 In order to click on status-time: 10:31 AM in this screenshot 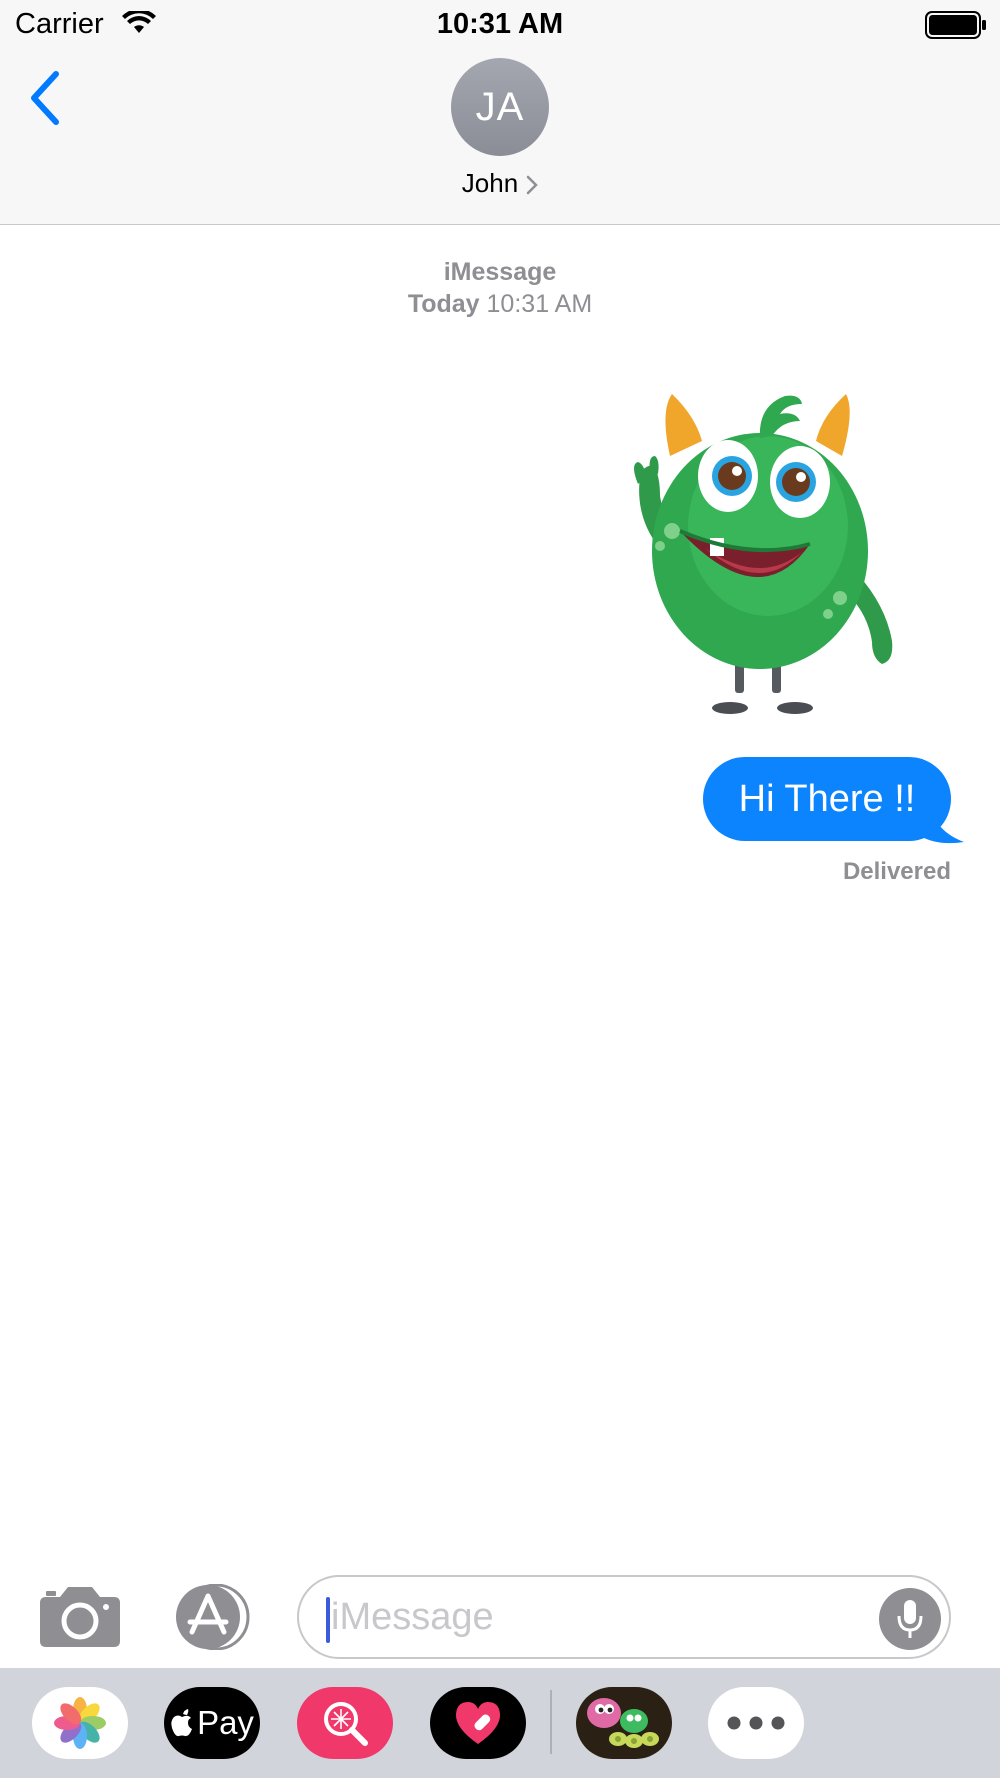, I will do `click(500, 24)`.